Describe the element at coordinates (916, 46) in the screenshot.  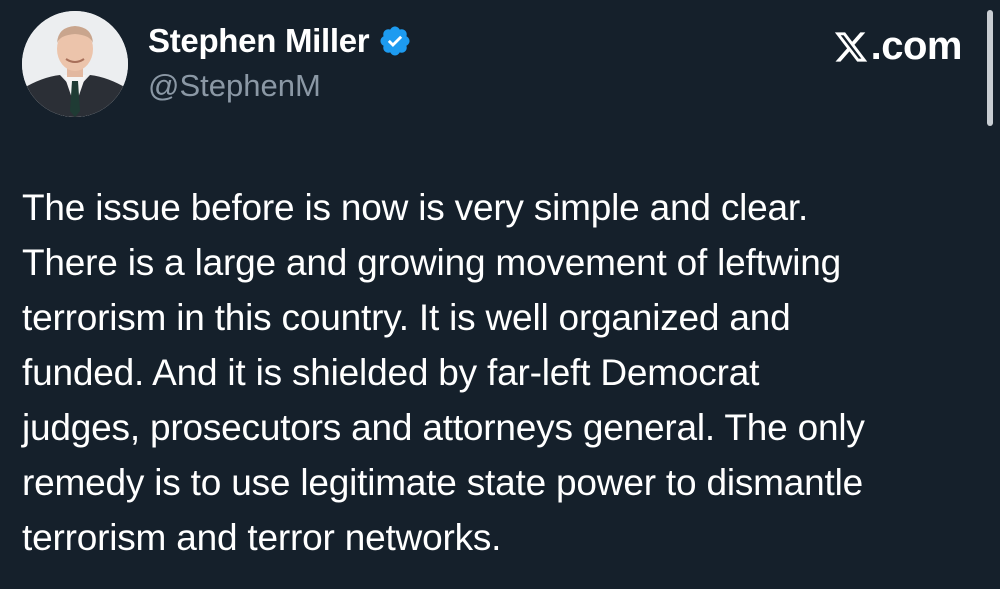
I see `source-domain-label: .com` at that location.